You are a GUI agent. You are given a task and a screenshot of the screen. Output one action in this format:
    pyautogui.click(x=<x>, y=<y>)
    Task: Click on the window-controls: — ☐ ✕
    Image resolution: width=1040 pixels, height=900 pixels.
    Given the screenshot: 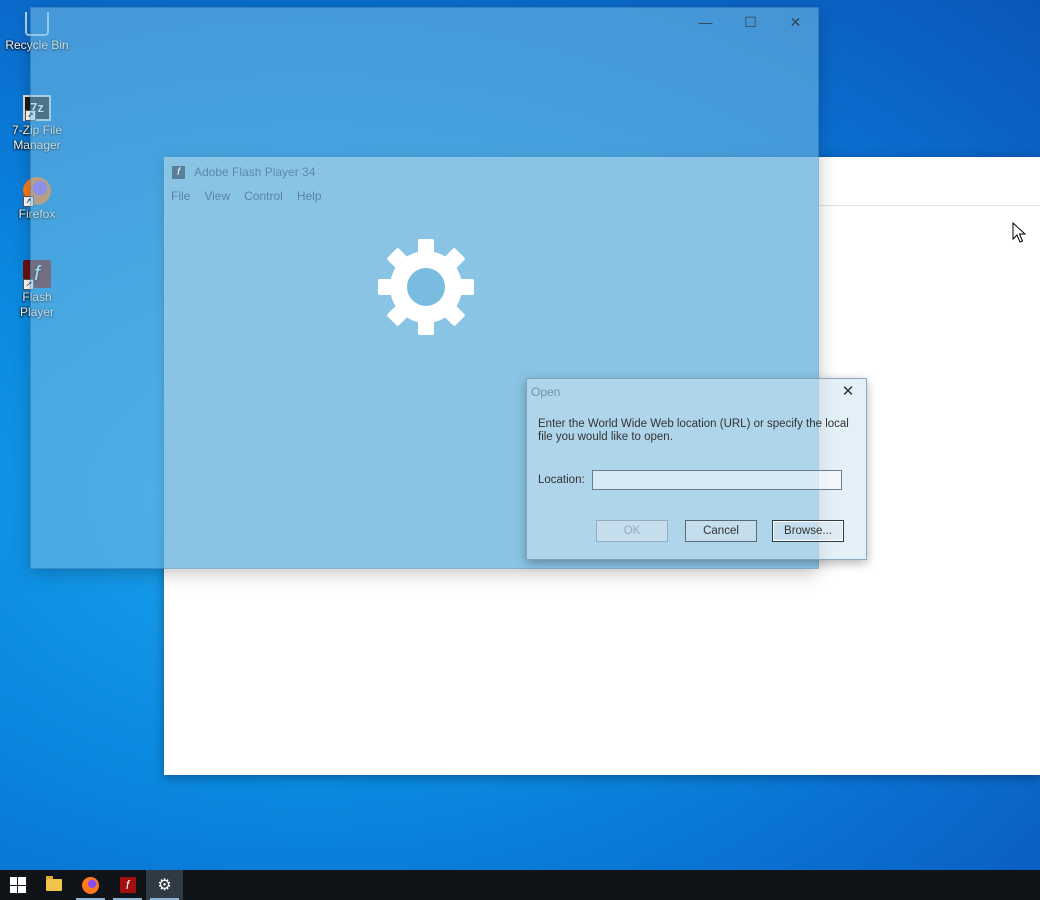 What is the action you would take?
    pyautogui.click(x=750, y=22)
    